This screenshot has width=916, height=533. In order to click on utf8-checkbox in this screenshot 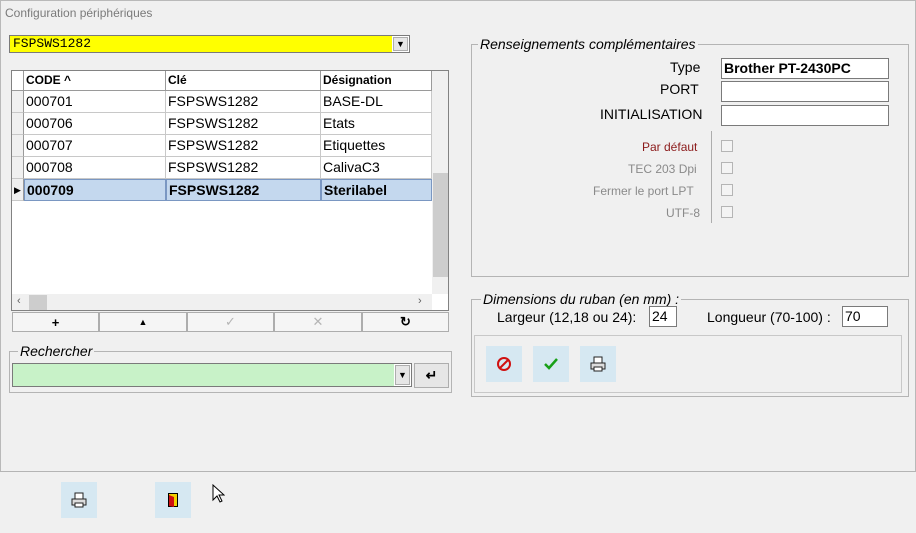, I will do `click(727, 212)`.